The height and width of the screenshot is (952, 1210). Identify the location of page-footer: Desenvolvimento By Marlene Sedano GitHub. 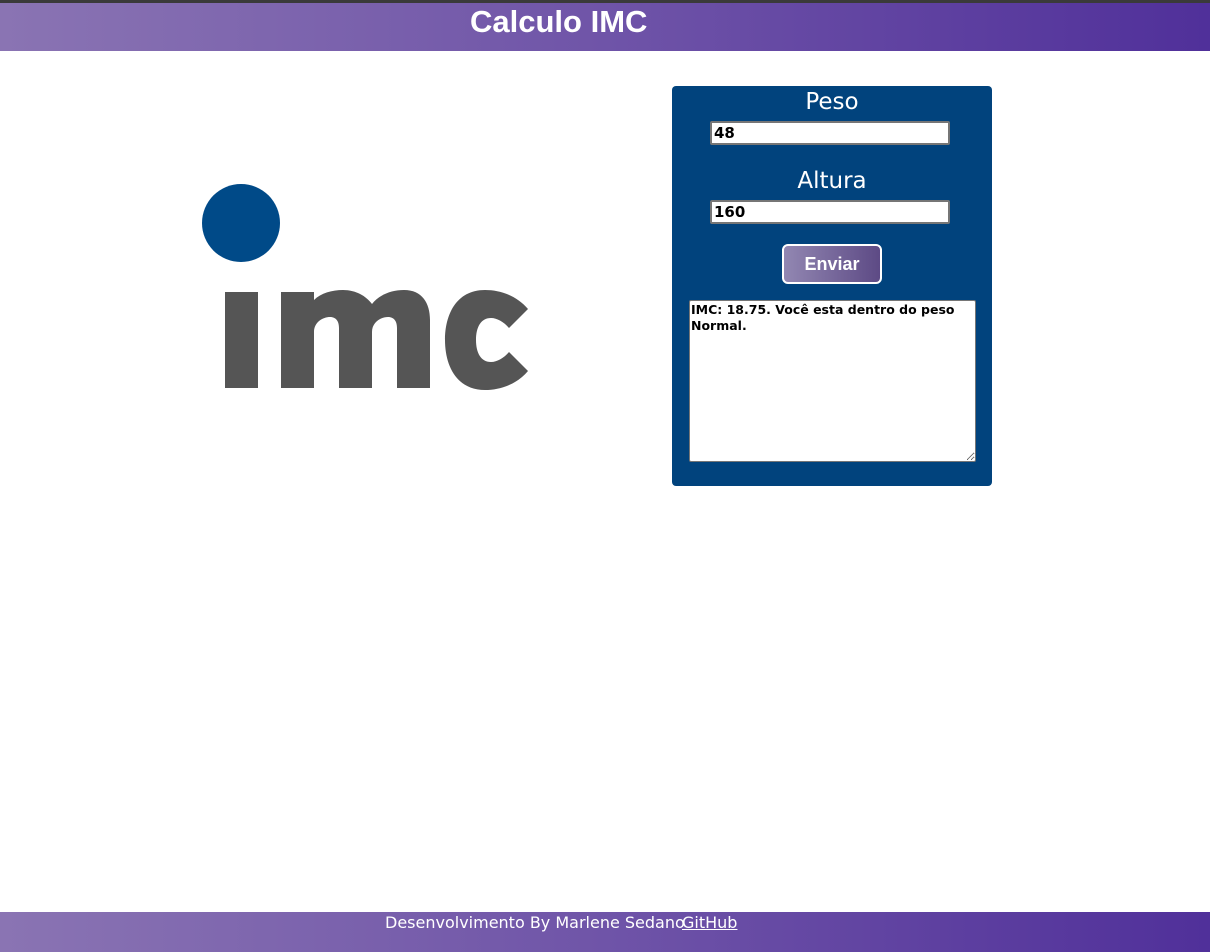
(605, 932).